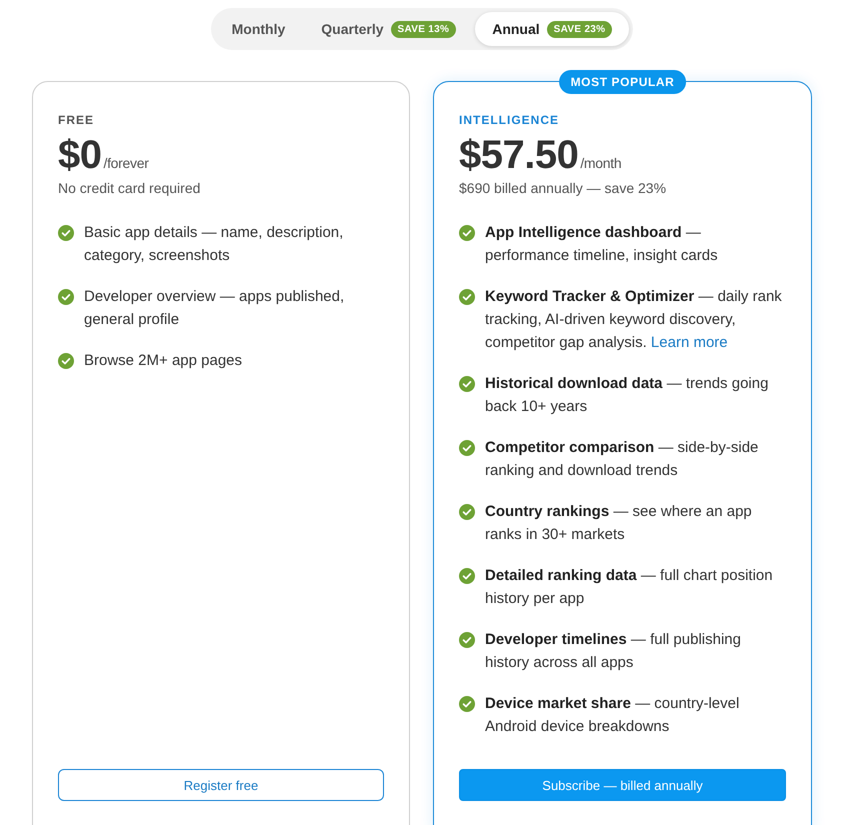  Describe the element at coordinates (563, 188) in the screenshot. I see `price-note: $690 billed annually — save 23%` at that location.